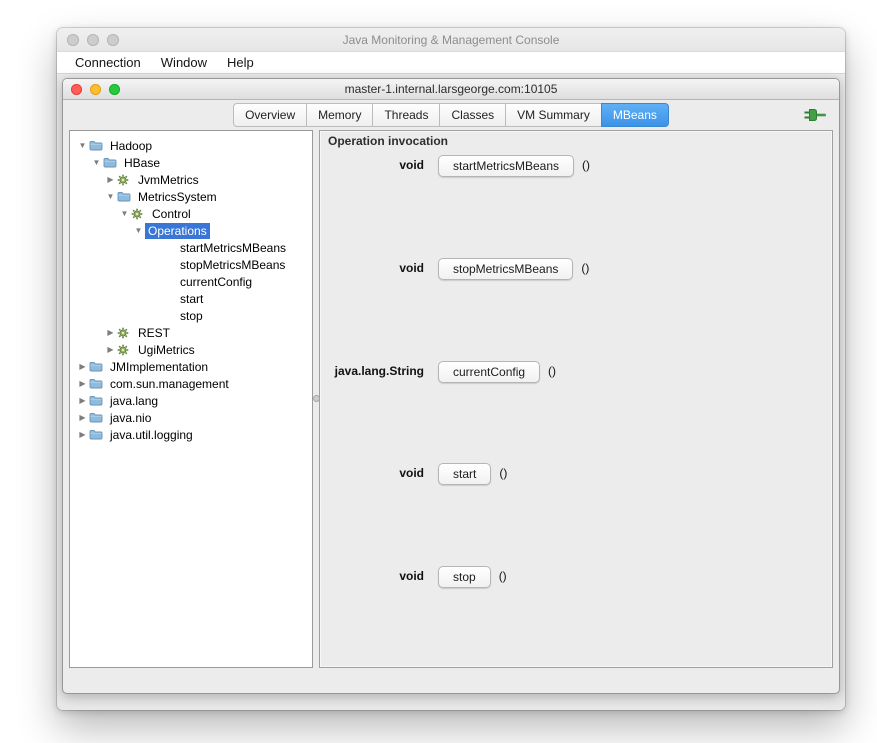 This screenshot has height=743, width=877. Describe the element at coordinates (134, 400) in the screenshot. I see `tree-item-label: java.lang` at that location.